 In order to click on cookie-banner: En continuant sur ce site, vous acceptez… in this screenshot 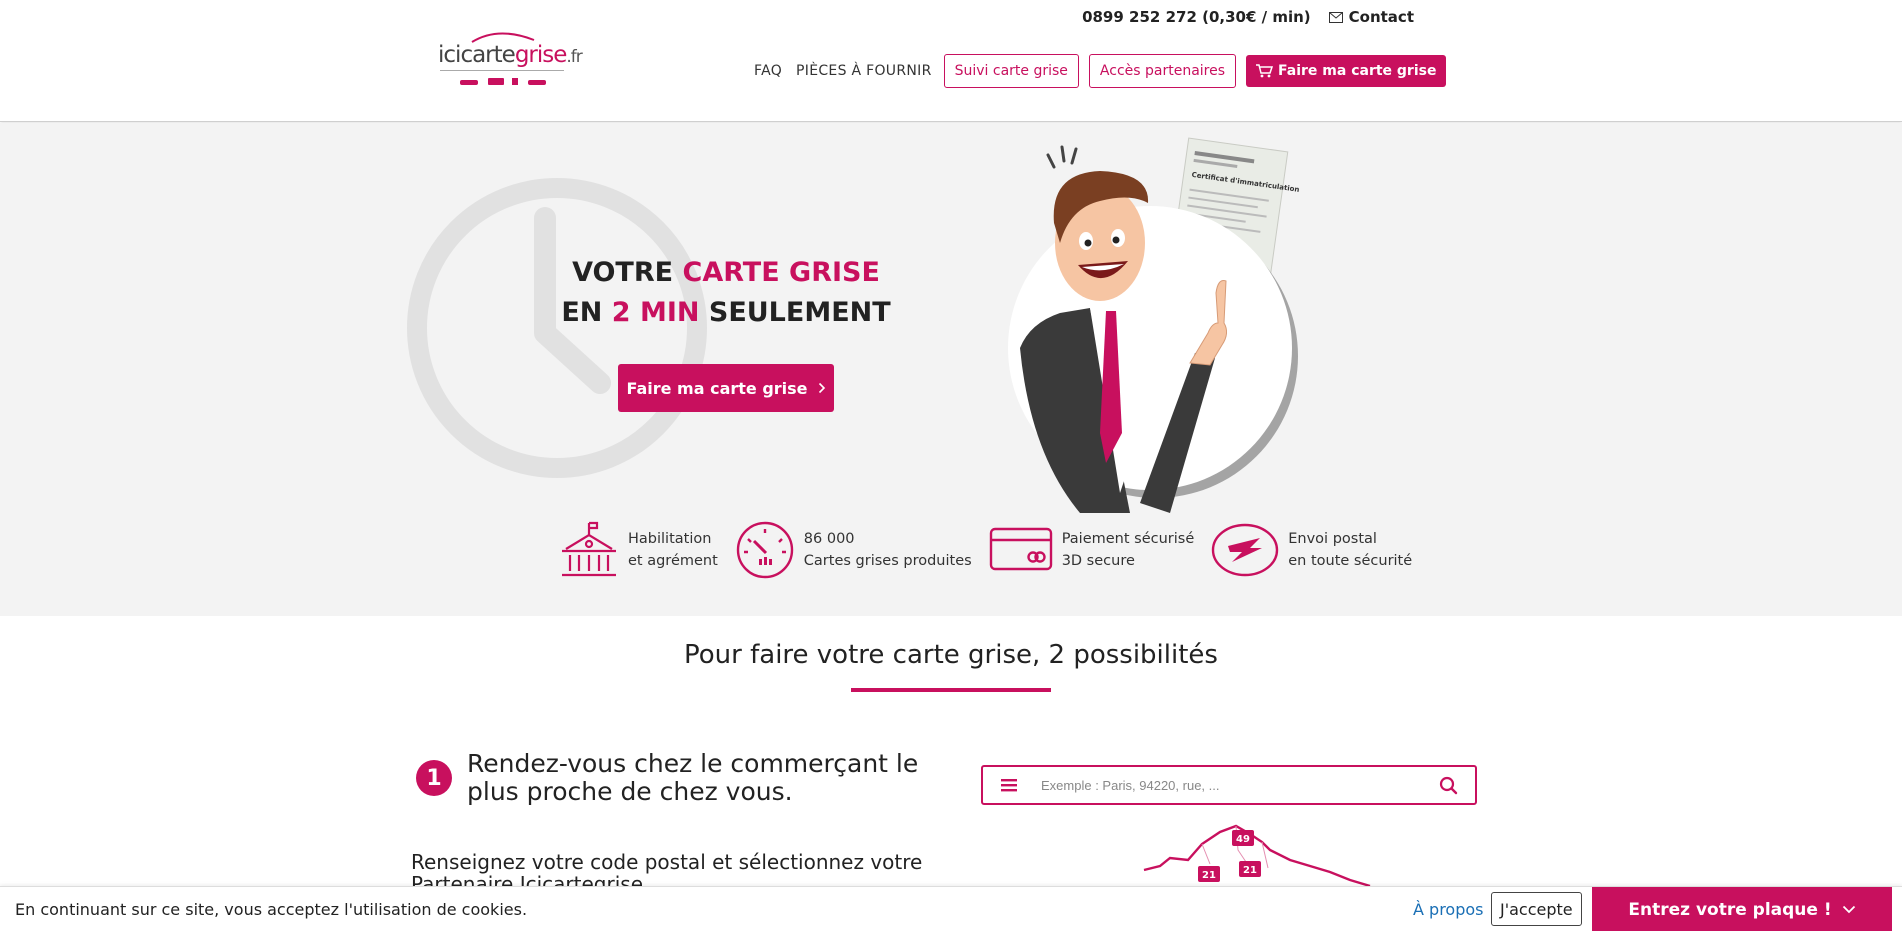, I will do `click(951, 908)`.